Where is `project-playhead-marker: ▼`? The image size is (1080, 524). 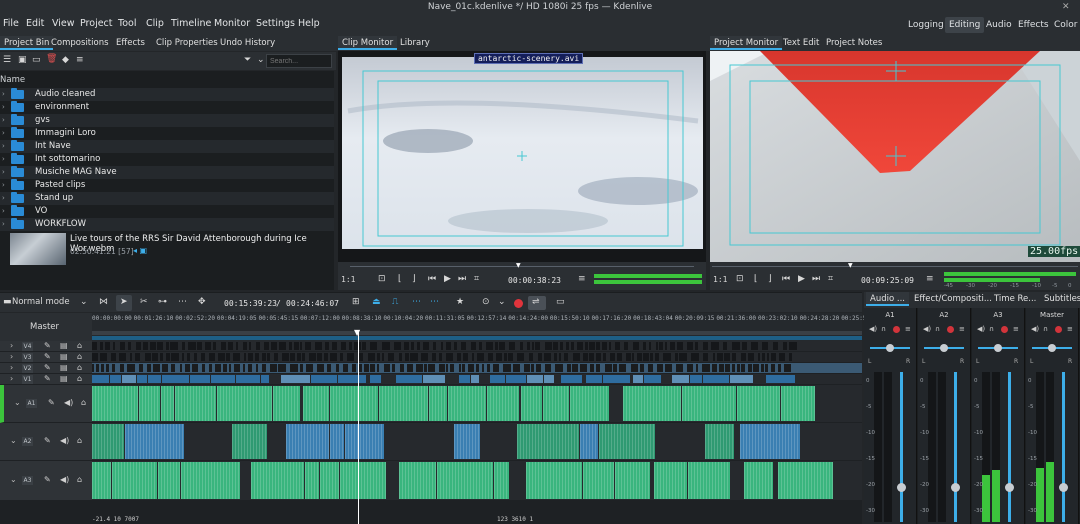 project-playhead-marker: ▼ is located at coordinates (850, 265).